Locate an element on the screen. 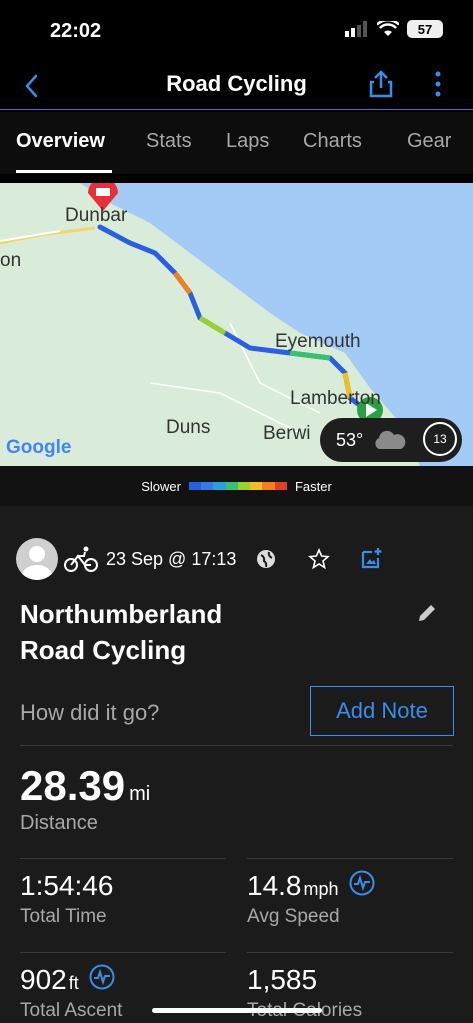  avg-speed-value: 14.8 is located at coordinates (274, 885).